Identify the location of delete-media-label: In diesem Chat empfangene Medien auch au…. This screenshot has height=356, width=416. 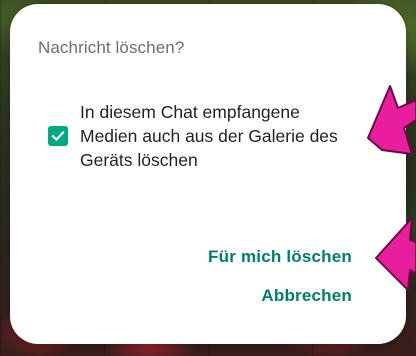
(209, 136).